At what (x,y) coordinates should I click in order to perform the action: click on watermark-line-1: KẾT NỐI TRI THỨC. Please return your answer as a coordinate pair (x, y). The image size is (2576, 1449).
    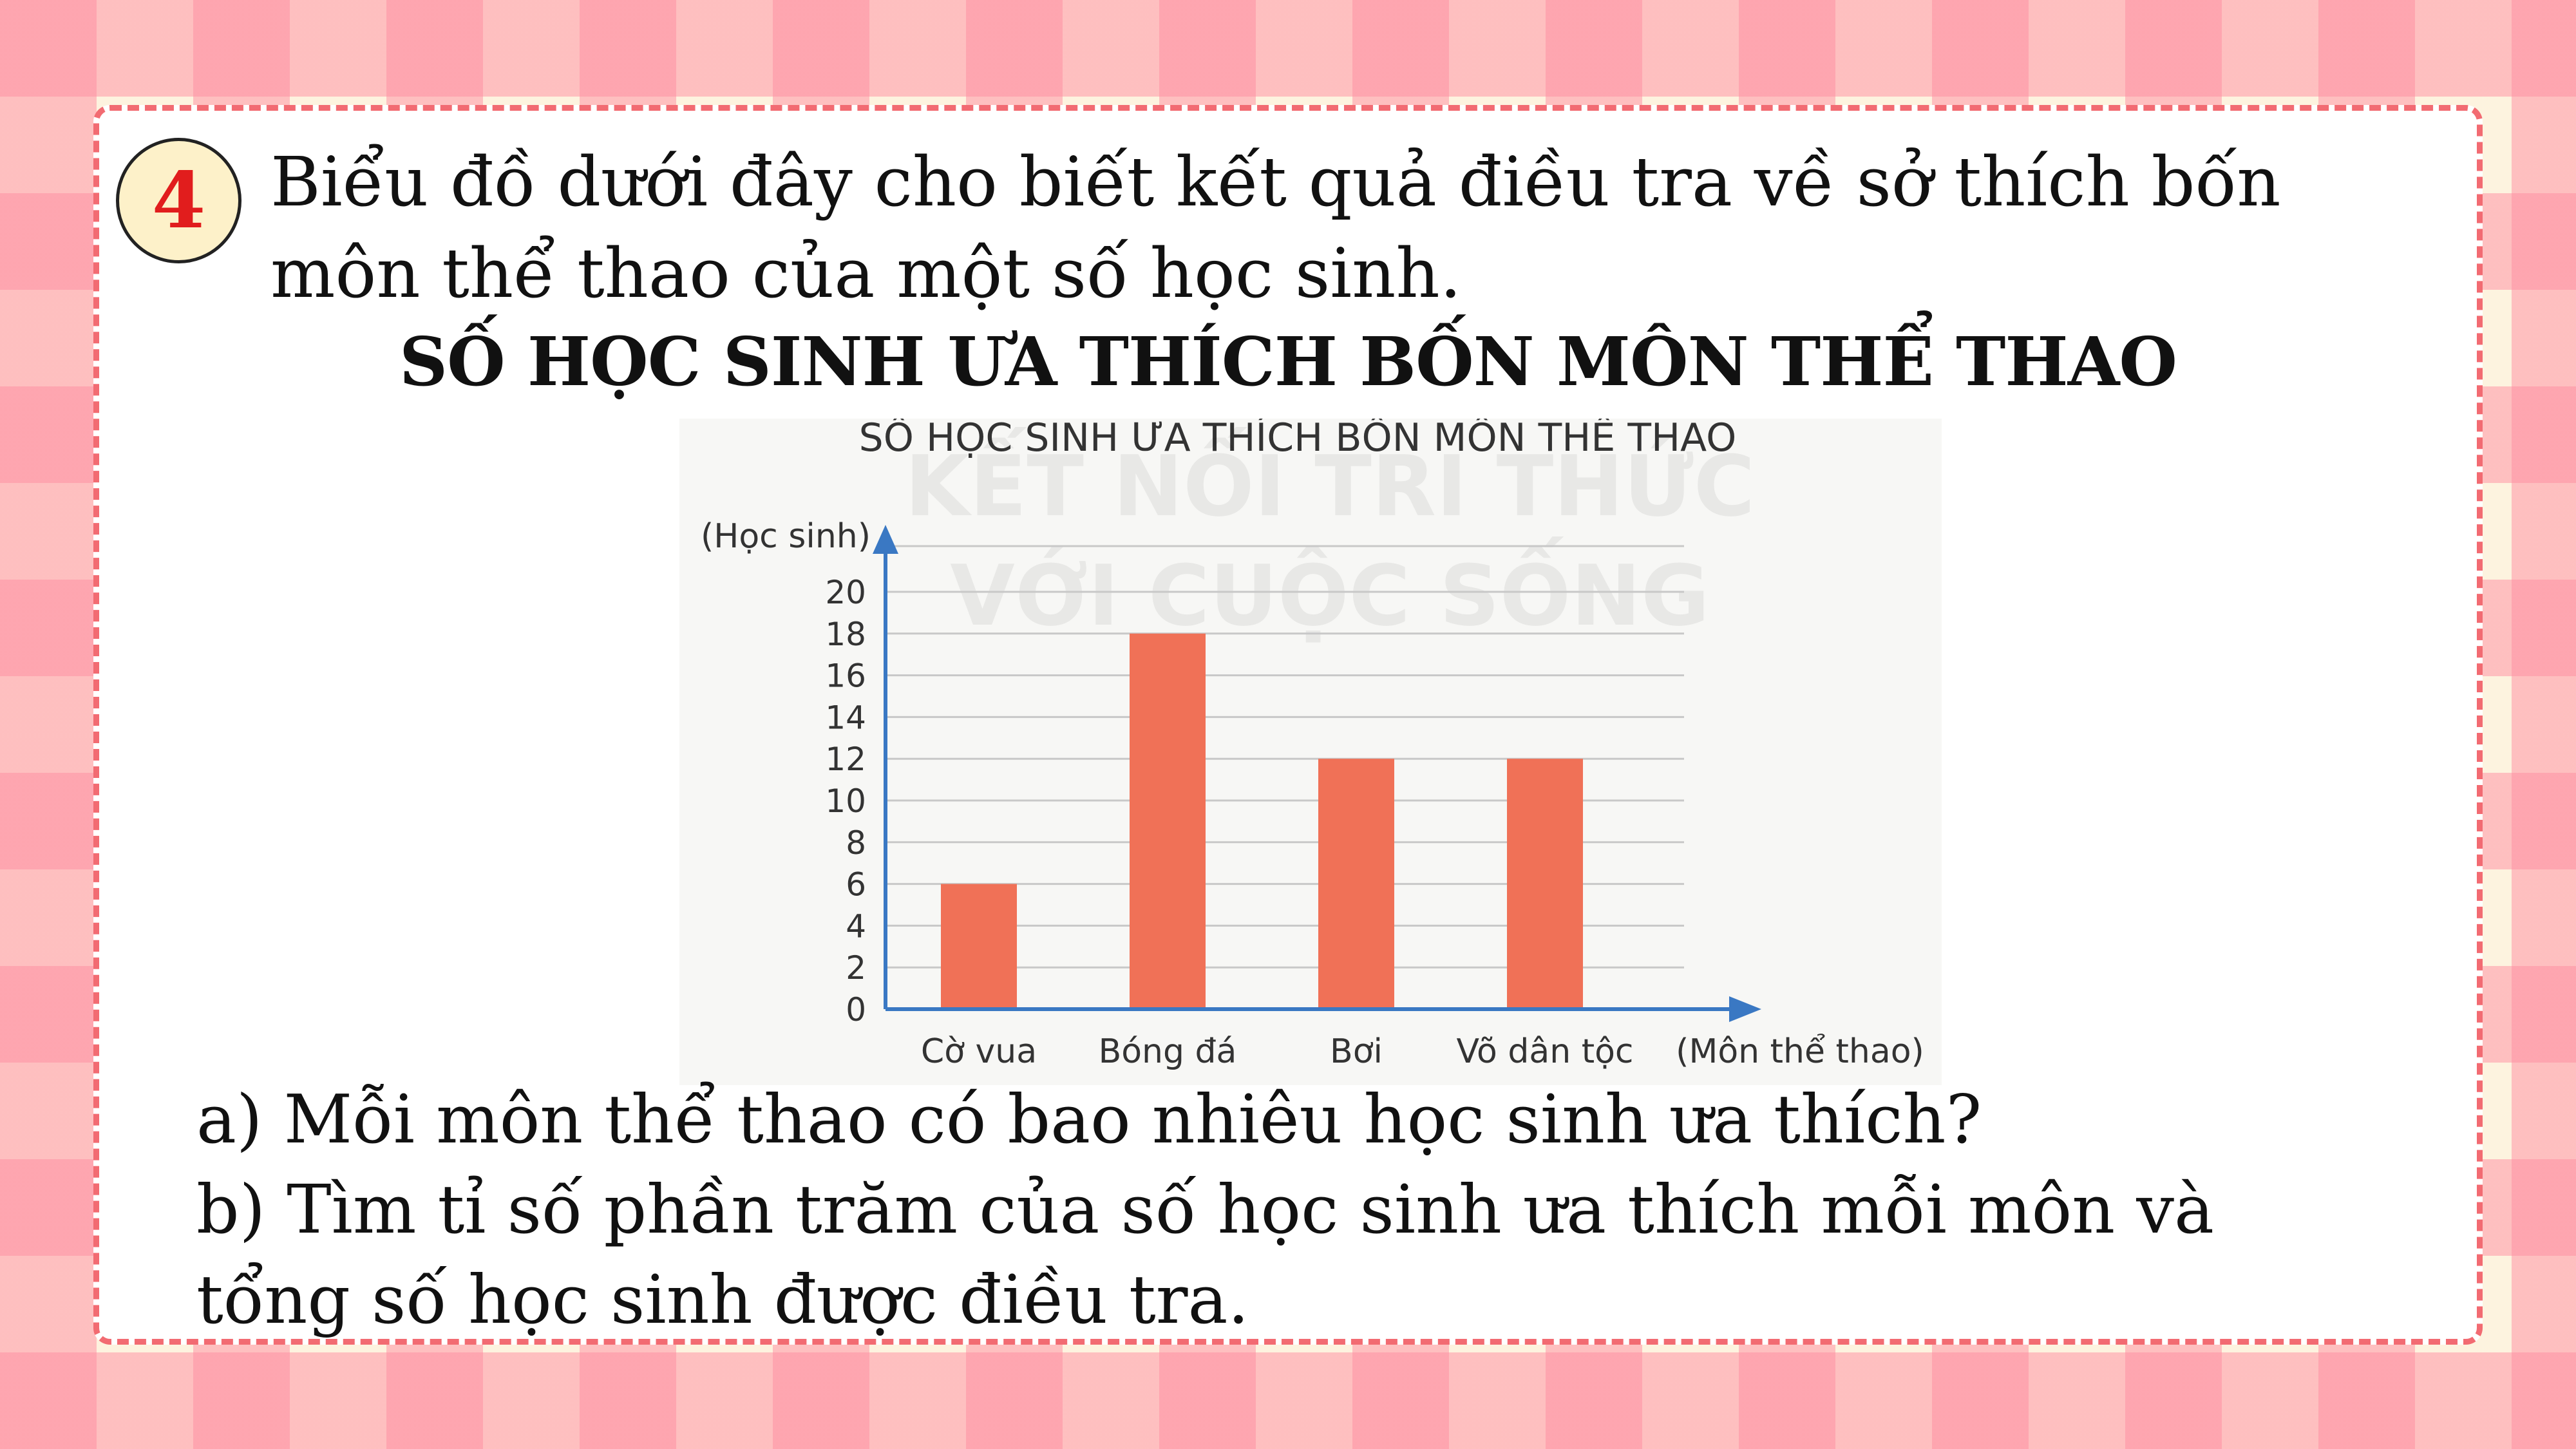
    Looking at the image, I should click on (1330, 480).